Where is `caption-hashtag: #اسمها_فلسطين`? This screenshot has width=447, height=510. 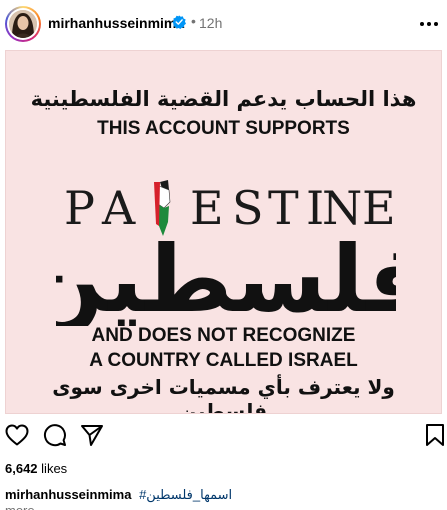 caption-hashtag: #اسمها_فلسطين is located at coordinates (185, 494).